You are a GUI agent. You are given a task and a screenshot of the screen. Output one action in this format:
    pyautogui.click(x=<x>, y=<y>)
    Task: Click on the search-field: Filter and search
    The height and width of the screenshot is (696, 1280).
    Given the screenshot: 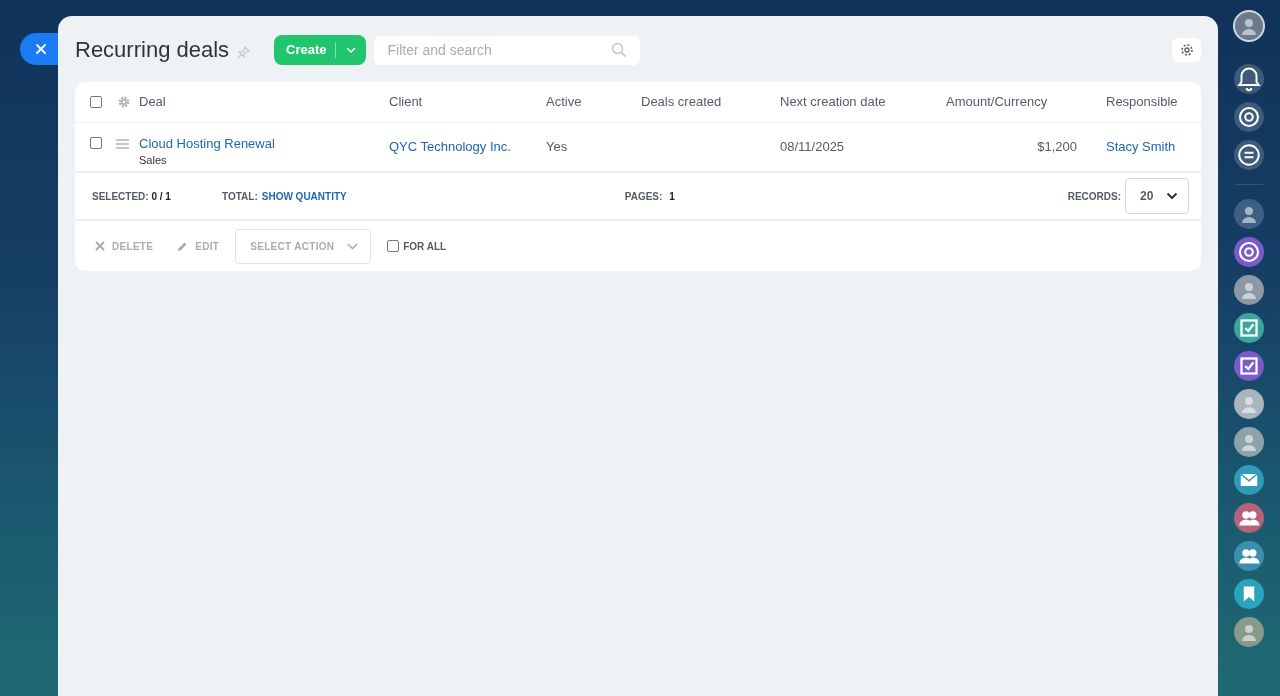 What is the action you would take?
    pyautogui.click(x=506, y=50)
    